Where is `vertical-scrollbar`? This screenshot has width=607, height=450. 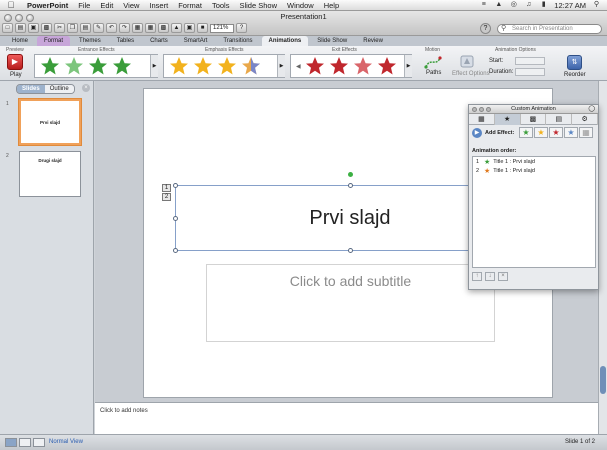
vertical-scrollbar is located at coordinates (602, 257).